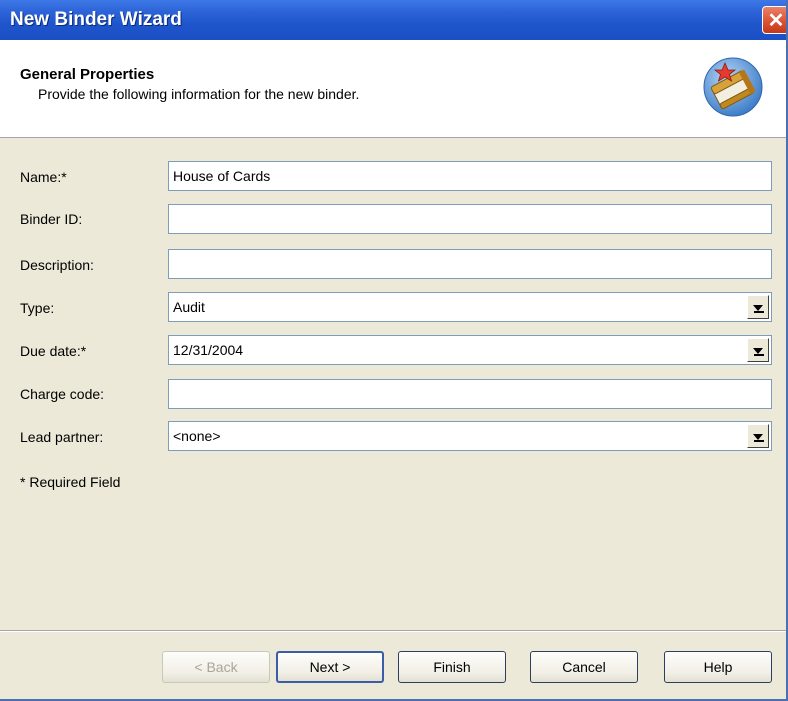  What do you see at coordinates (393, 20) in the screenshot?
I see `title-bar: New Binder Wizard ✕` at bounding box center [393, 20].